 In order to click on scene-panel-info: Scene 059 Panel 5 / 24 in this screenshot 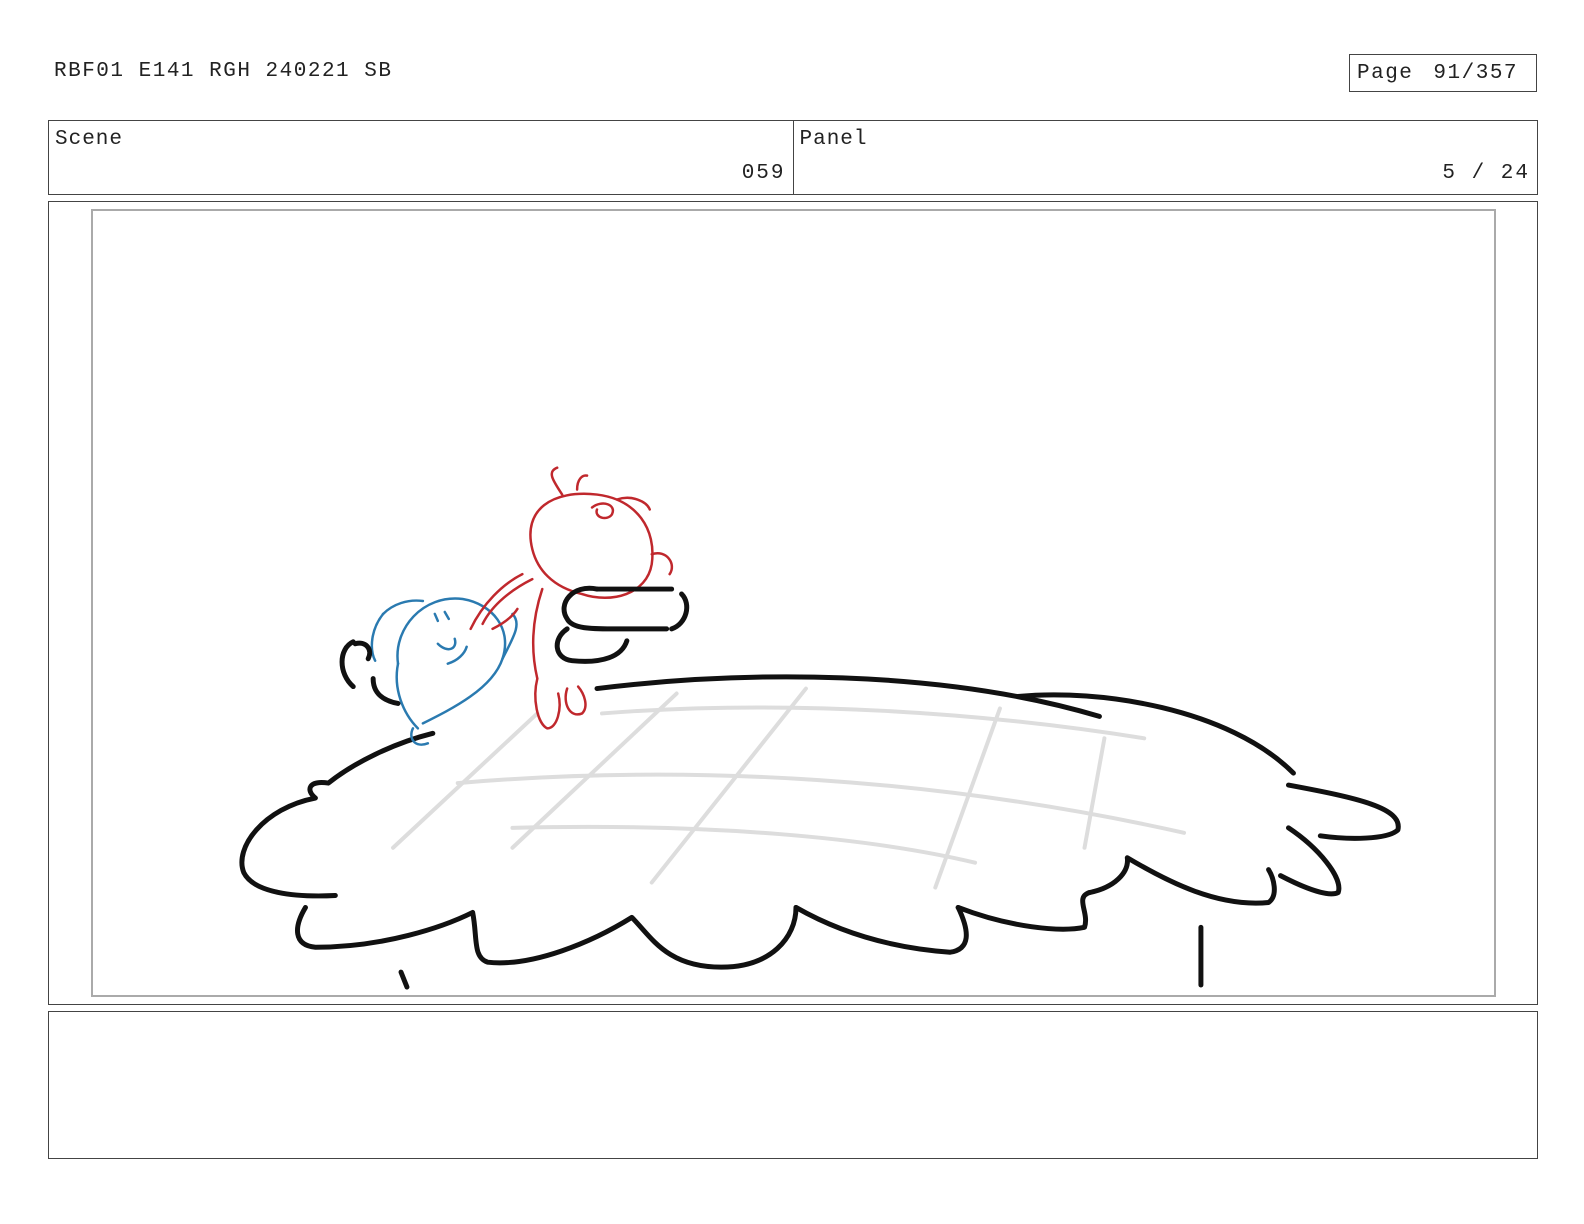, I will do `click(793, 157)`.